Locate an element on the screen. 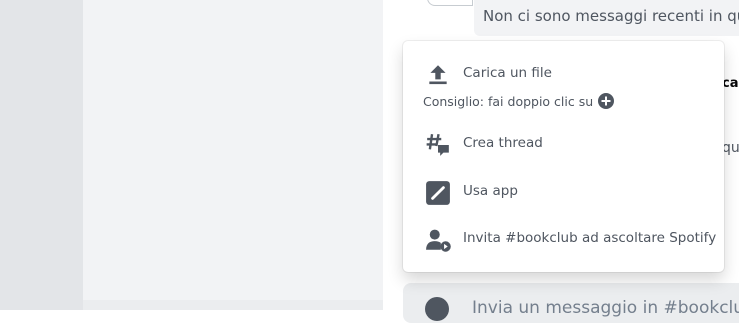 The image size is (739, 323). upload-tip-text: Consiglio: fai doppio clic su is located at coordinates (508, 101).